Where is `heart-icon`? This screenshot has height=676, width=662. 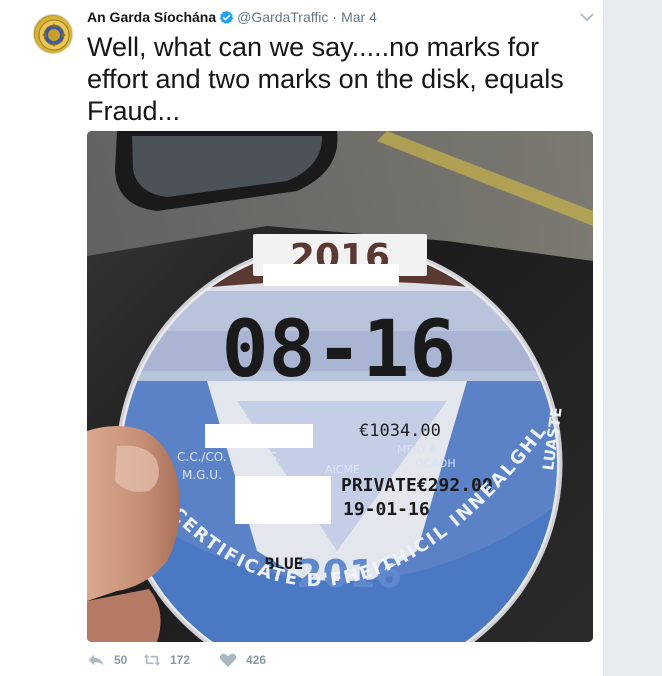
heart-icon is located at coordinates (228, 660).